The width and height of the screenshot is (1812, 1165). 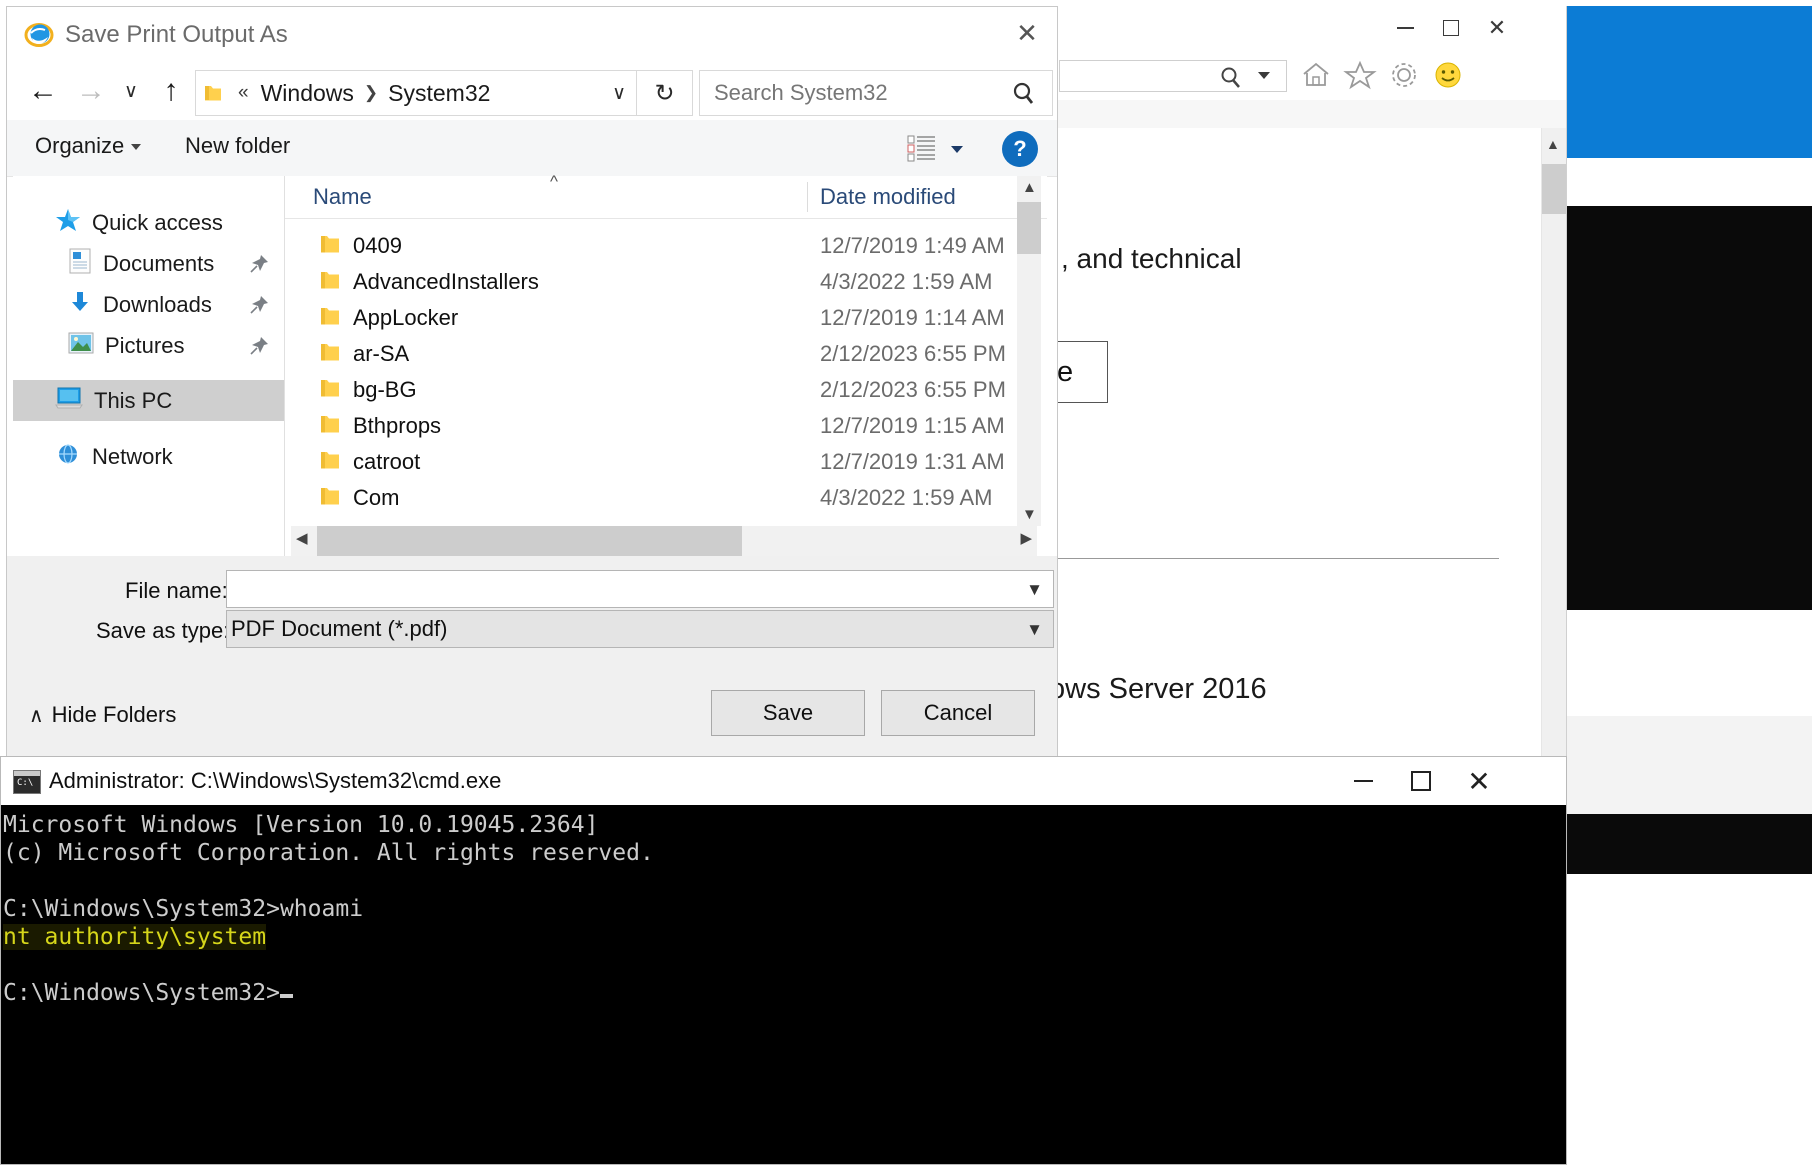 I want to click on table-row: Com 4/3/2022 1:59 AM, so click(x=655, y=498).